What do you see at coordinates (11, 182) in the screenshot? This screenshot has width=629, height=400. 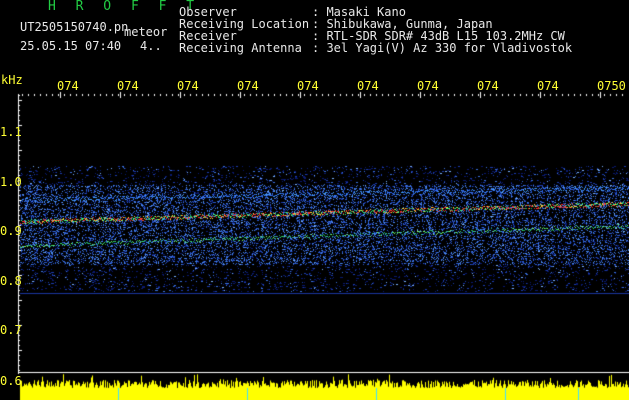 I see `y-tick-1.0: 1.0` at bounding box center [11, 182].